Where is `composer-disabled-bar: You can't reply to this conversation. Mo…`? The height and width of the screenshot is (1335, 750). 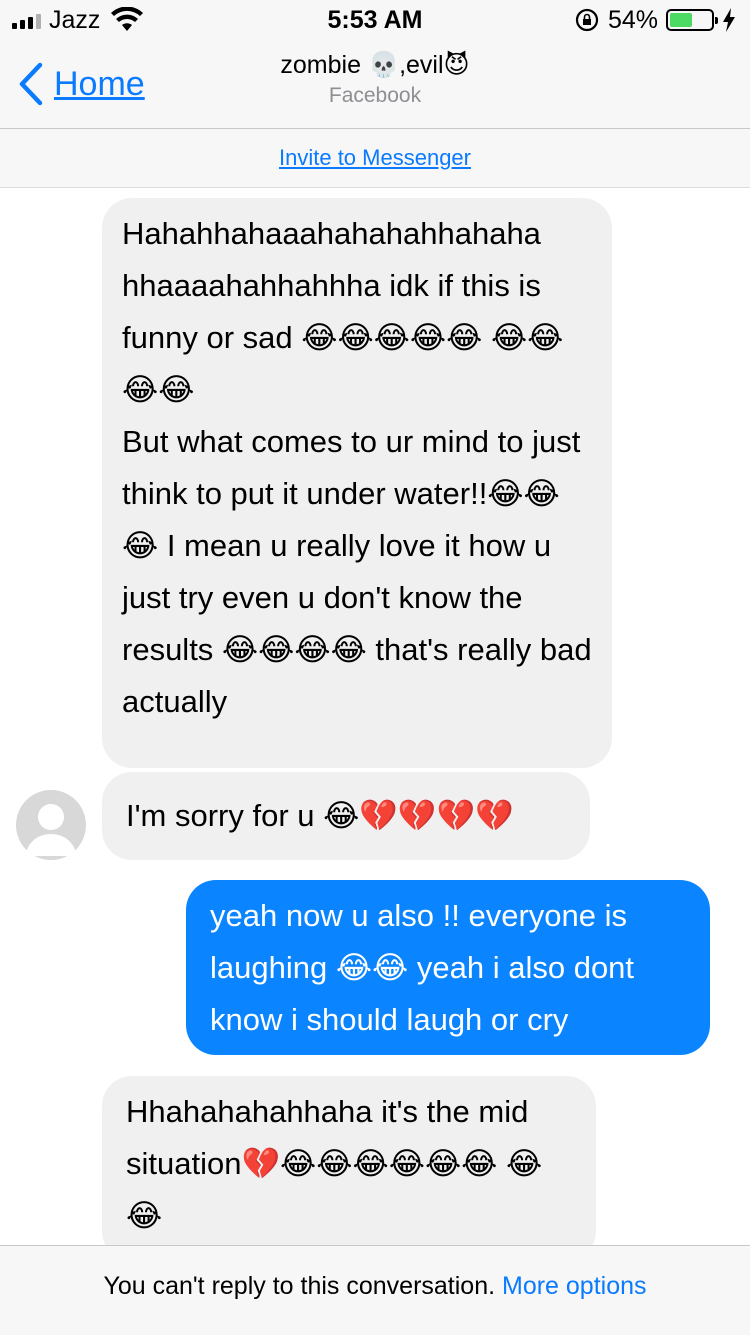
composer-disabled-bar: You can't reply to this conversation. Mo… is located at coordinates (375, 1290).